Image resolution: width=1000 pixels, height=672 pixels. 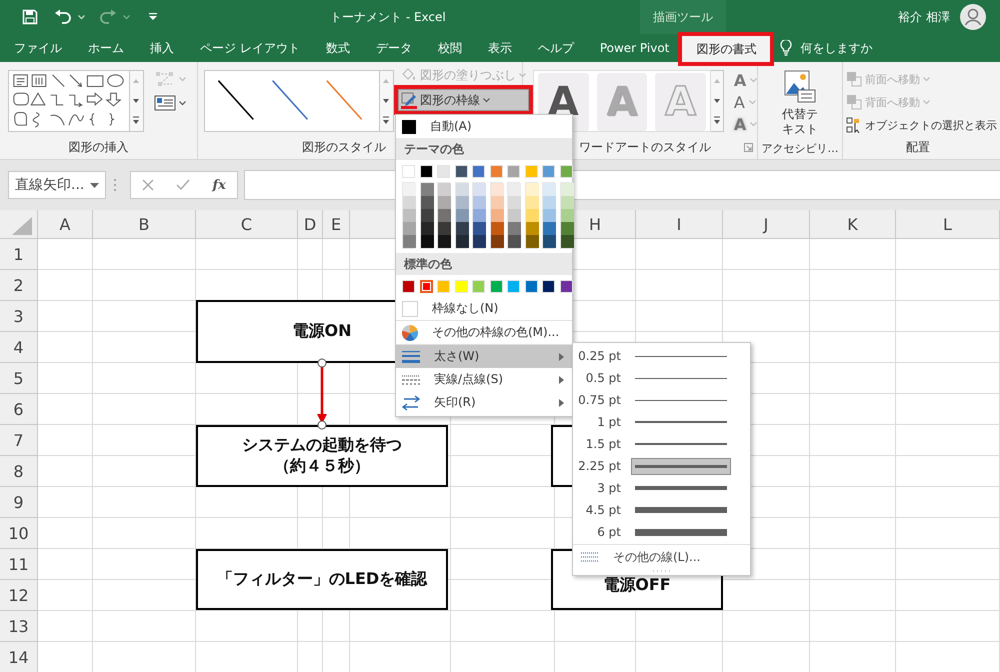 I want to click on check-icon, so click(x=183, y=185).